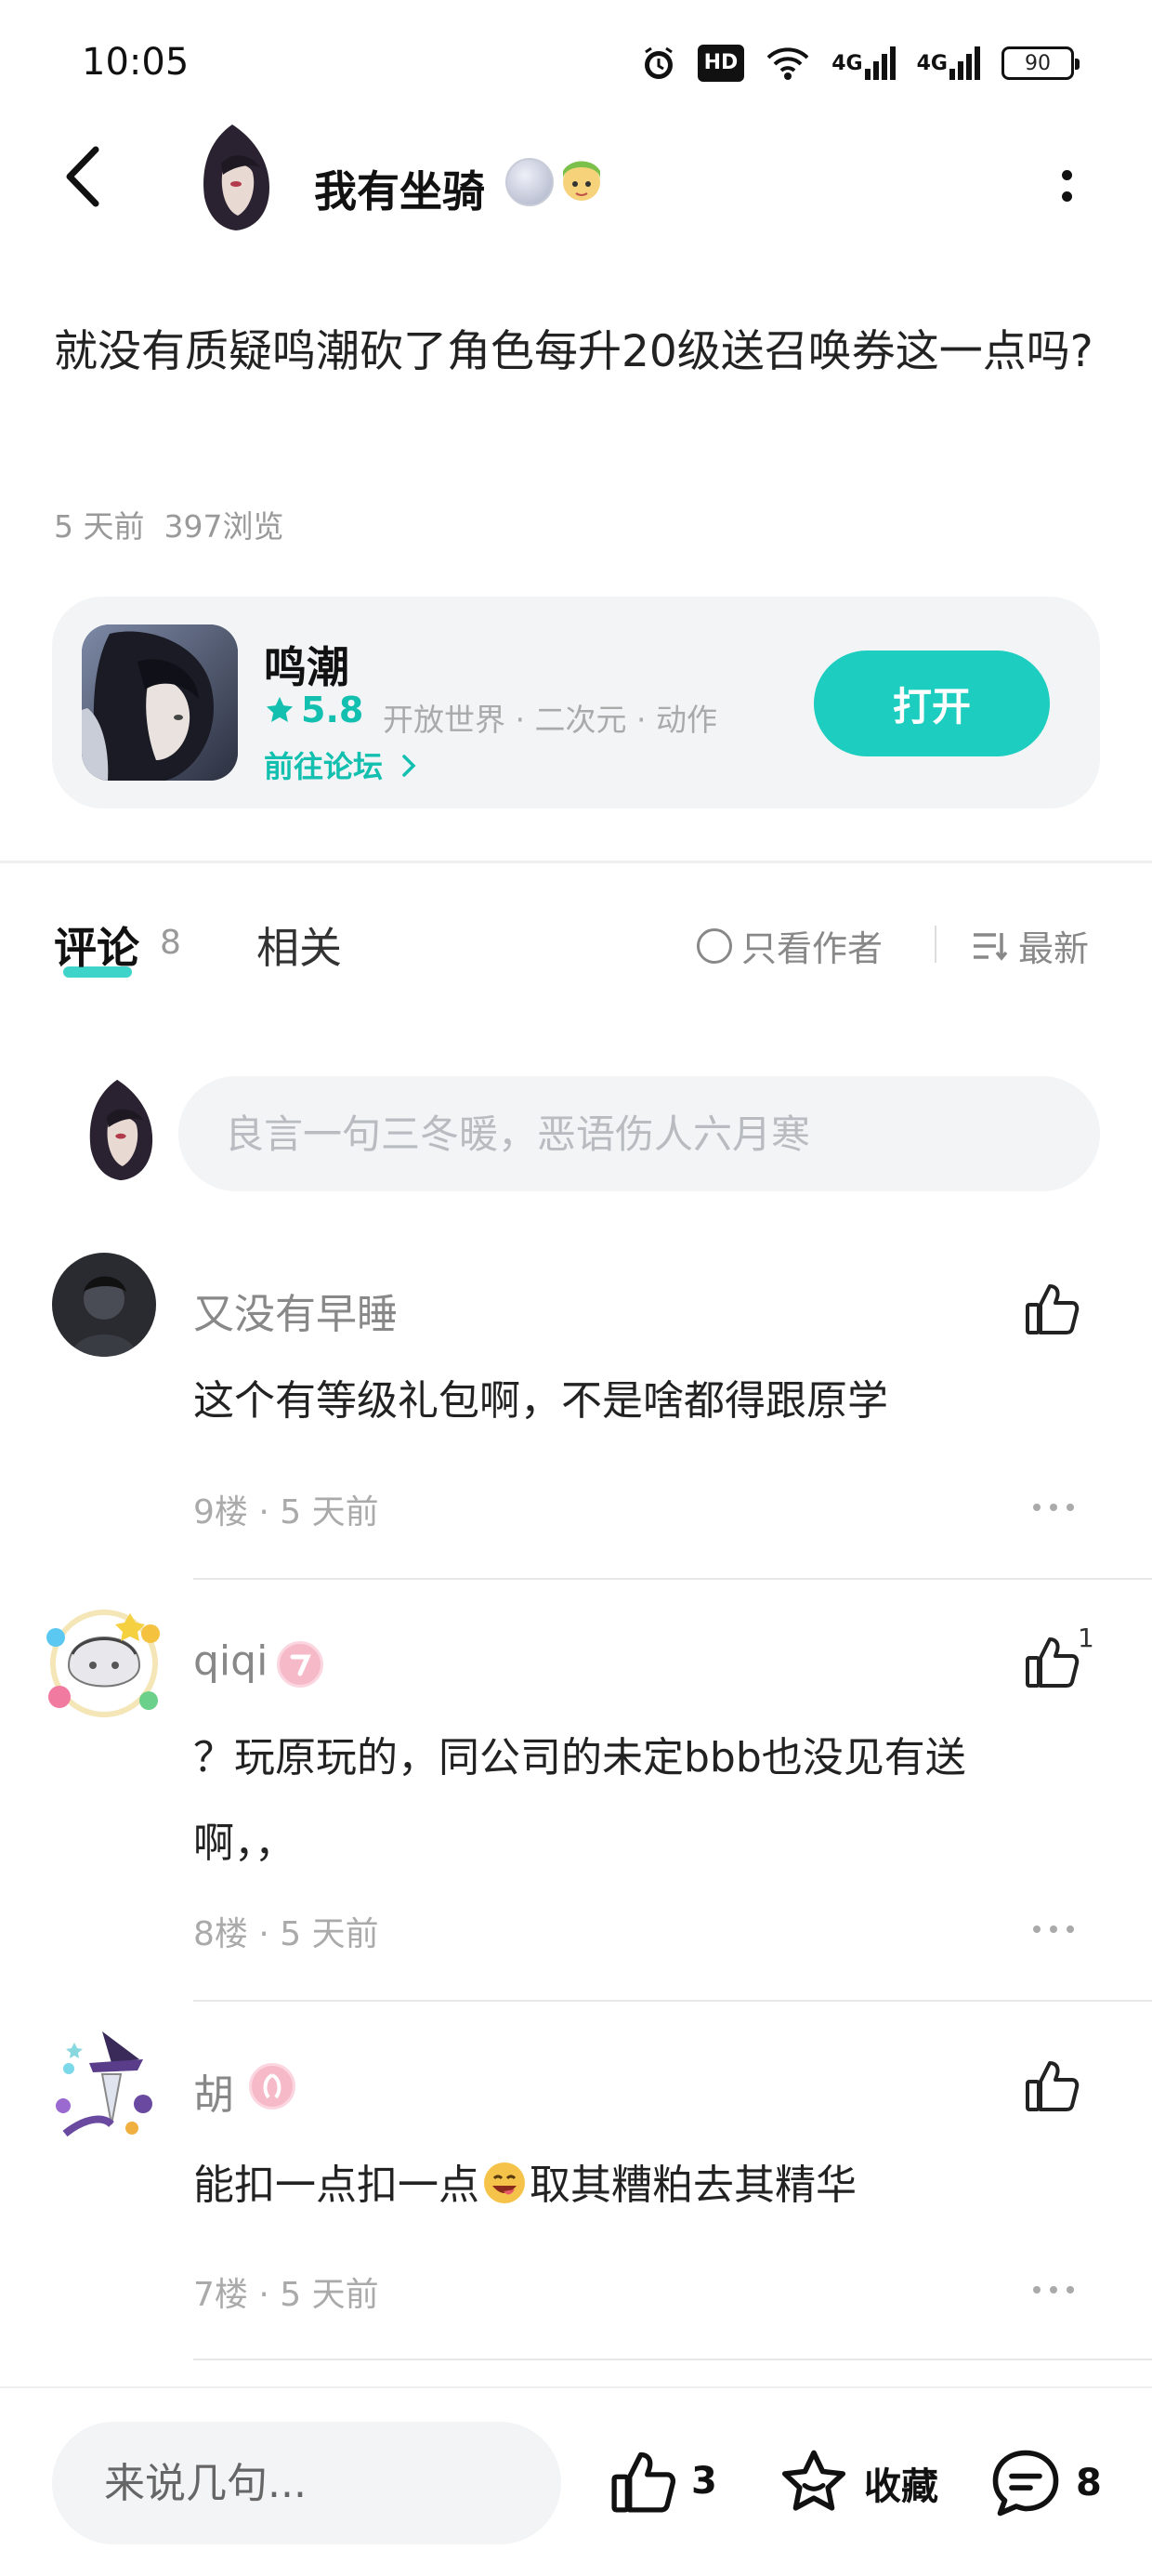  Describe the element at coordinates (235, 177) in the screenshot. I see `author-avatar` at that location.